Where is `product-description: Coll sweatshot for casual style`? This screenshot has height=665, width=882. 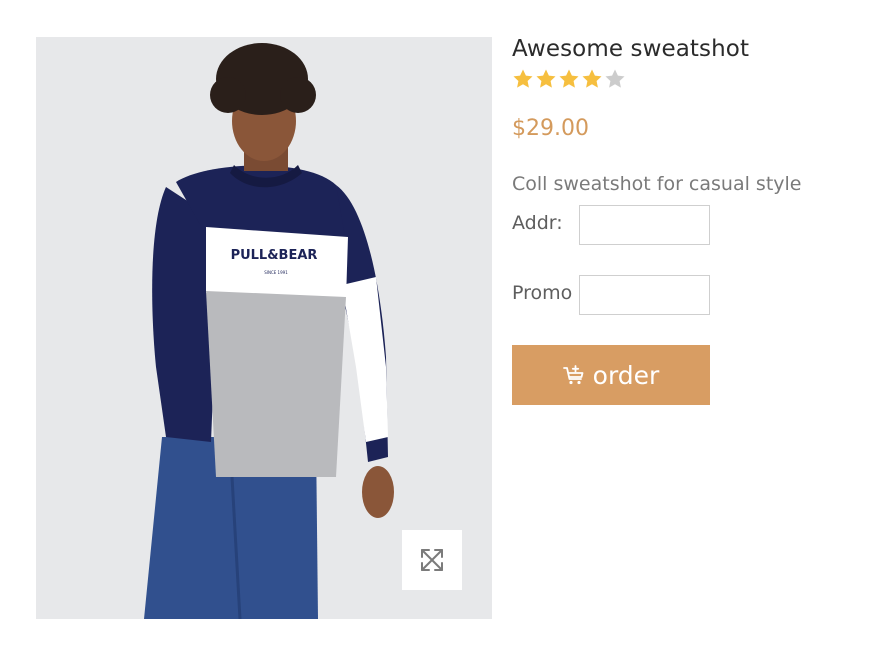 product-description: Coll sweatshot for casual style is located at coordinates (657, 184).